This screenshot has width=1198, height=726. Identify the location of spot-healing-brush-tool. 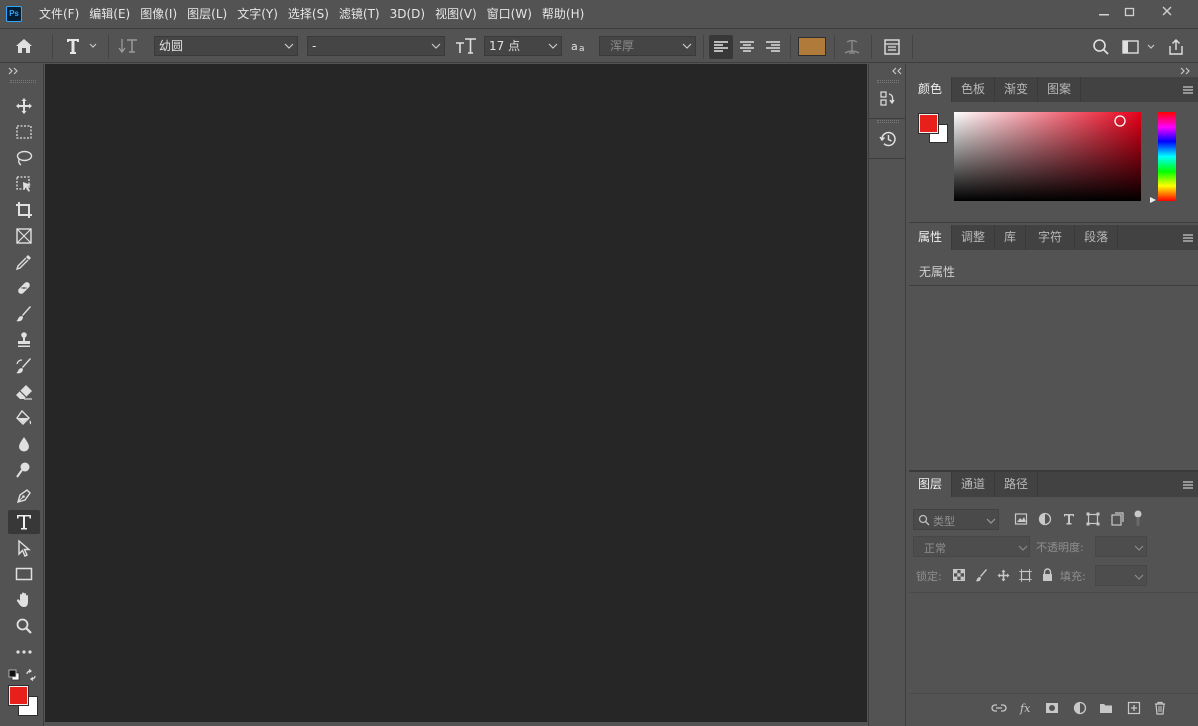
(24, 288).